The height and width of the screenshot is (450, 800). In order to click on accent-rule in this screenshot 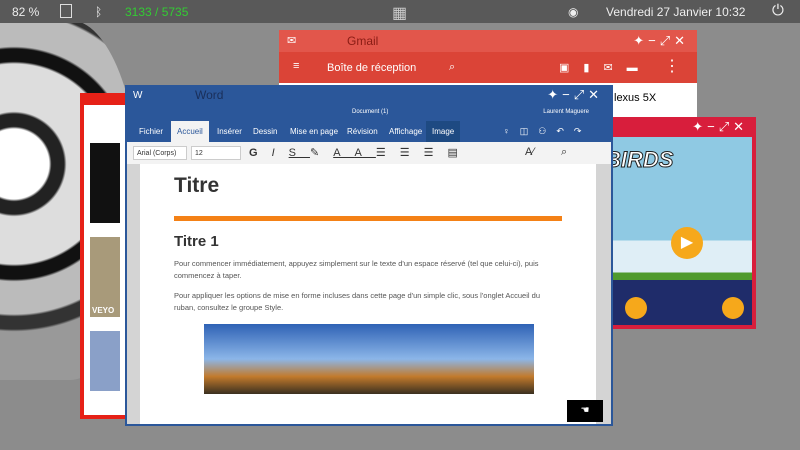, I will do `click(368, 218)`.